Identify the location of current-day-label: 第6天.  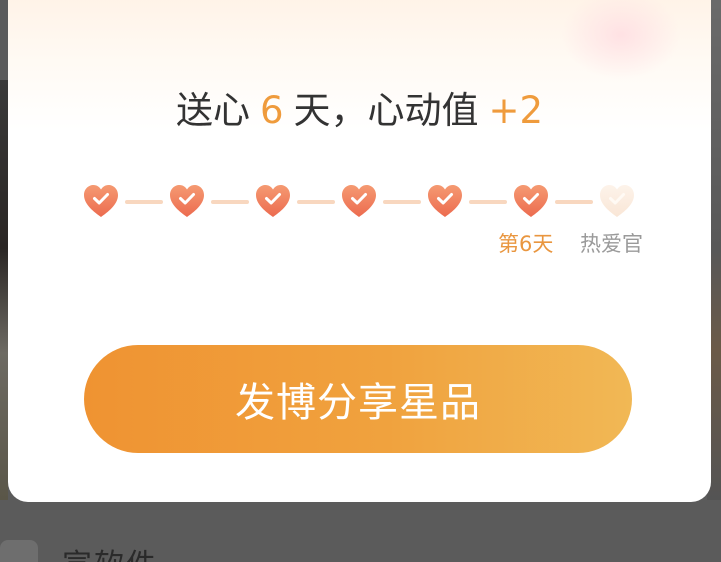
(526, 244).